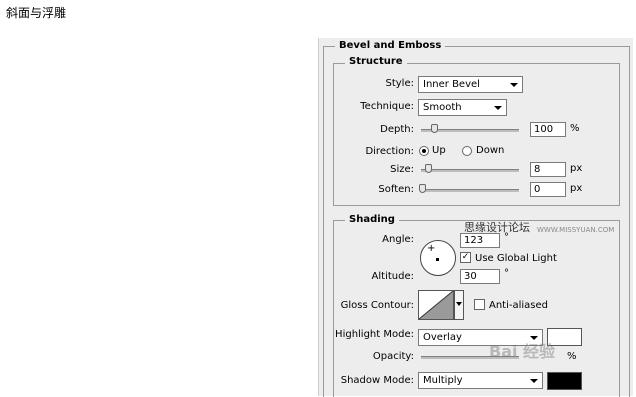 The image size is (636, 397). I want to click on direction-up-radio, so click(424, 151).